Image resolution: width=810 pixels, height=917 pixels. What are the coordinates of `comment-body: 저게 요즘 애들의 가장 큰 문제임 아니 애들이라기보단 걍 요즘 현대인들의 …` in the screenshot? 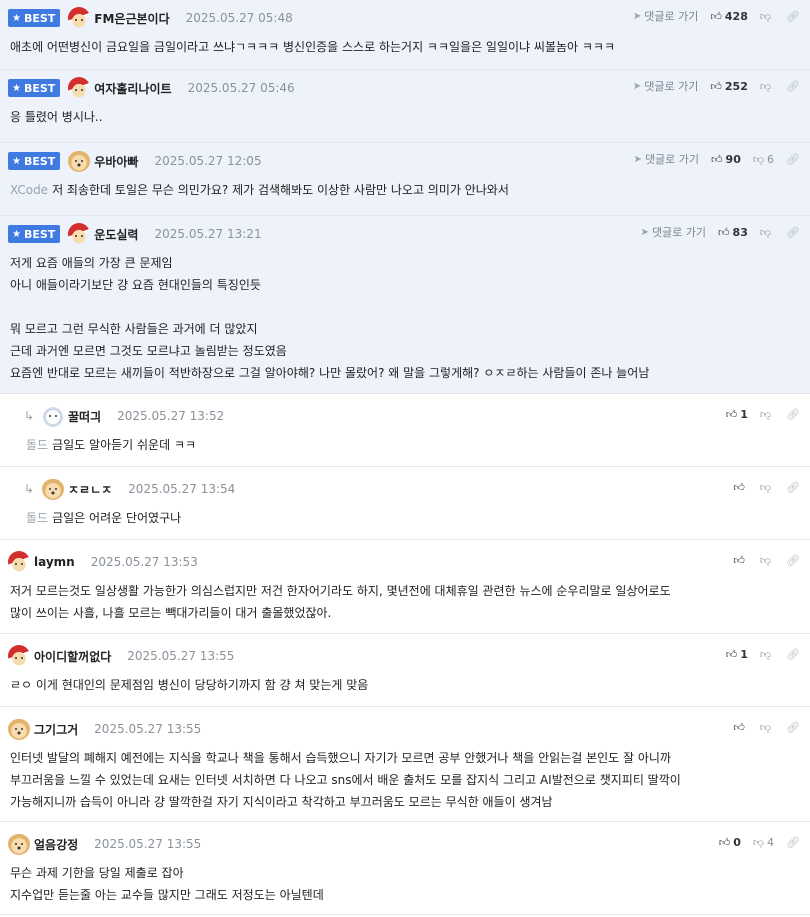 It's located at (405, 318).